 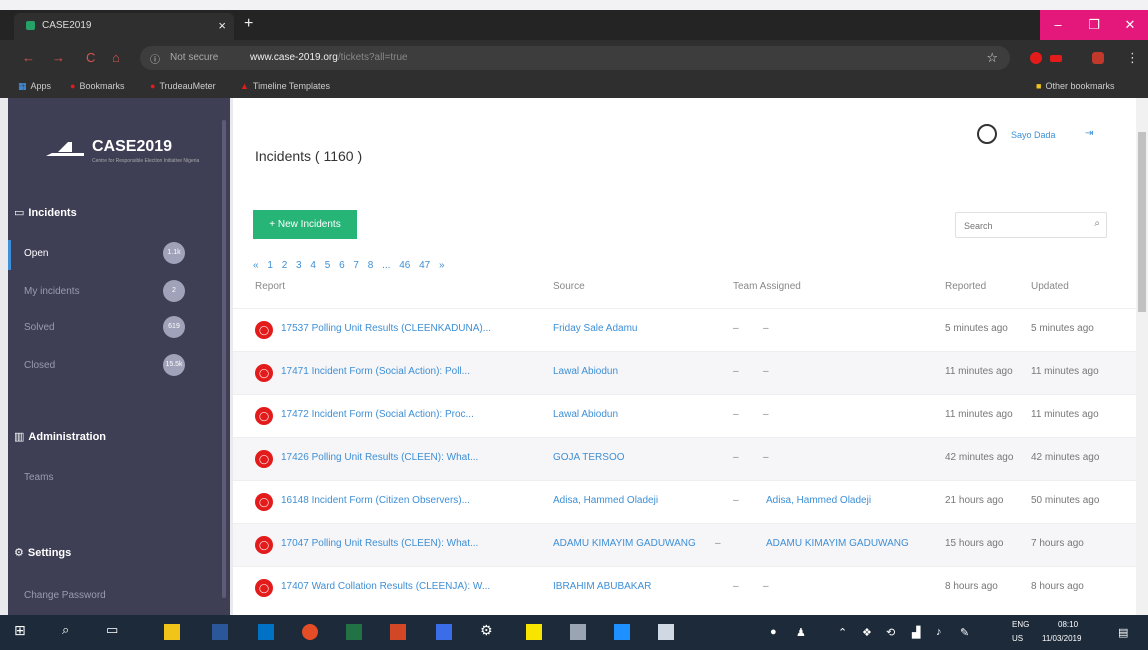 I want to click on menu-kebab-icon: ⋮, so click(x=1132, y=58).